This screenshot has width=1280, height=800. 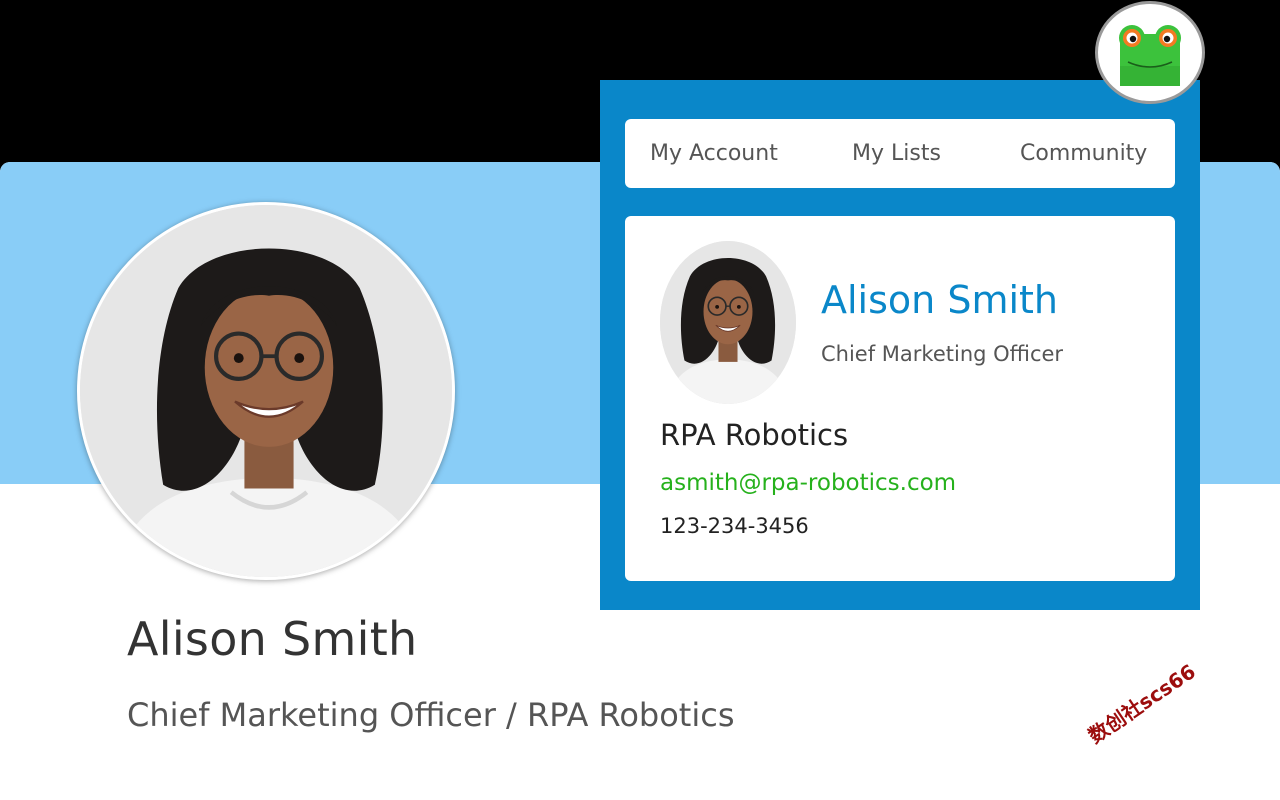 I want to click on contact-avatar, so click(x=728, y=322).